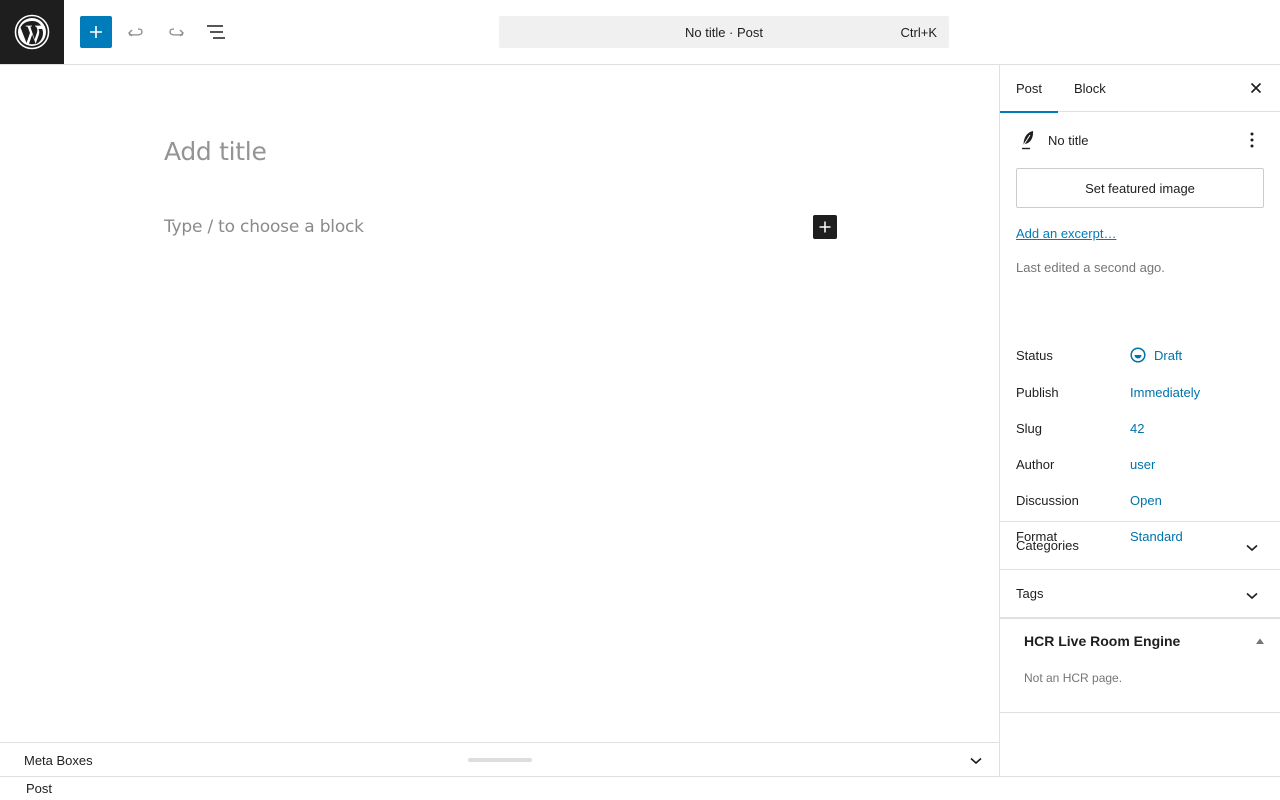  I want to click on author-row: Author user, so click(1140, 464).